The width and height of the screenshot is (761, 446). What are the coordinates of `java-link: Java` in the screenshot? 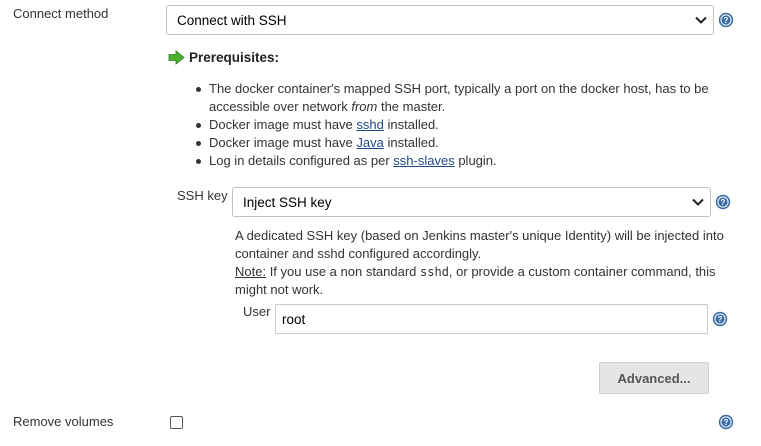 It's located at (369, 142).